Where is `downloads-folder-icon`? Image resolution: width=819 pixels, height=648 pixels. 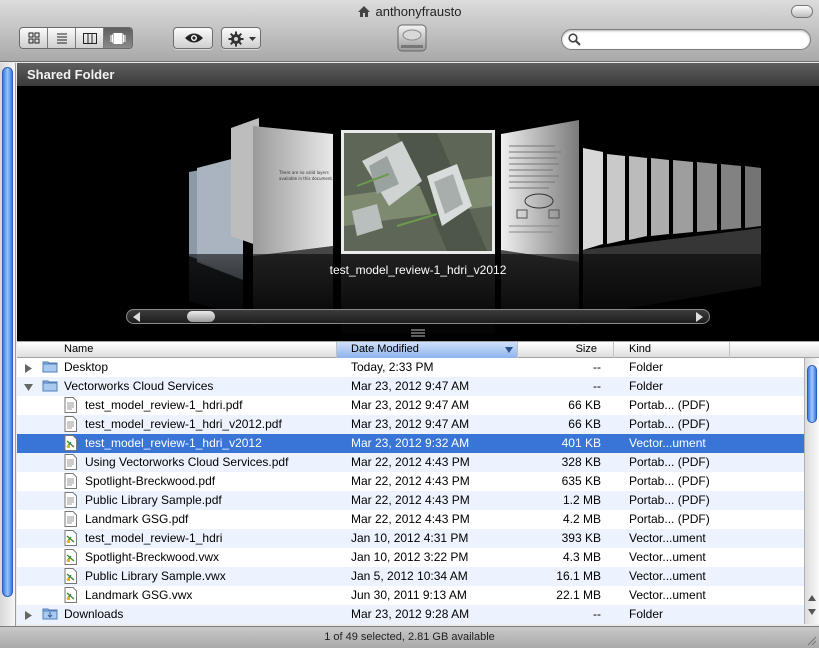 downloads-folder-icon is located at coordinates (50, 614).